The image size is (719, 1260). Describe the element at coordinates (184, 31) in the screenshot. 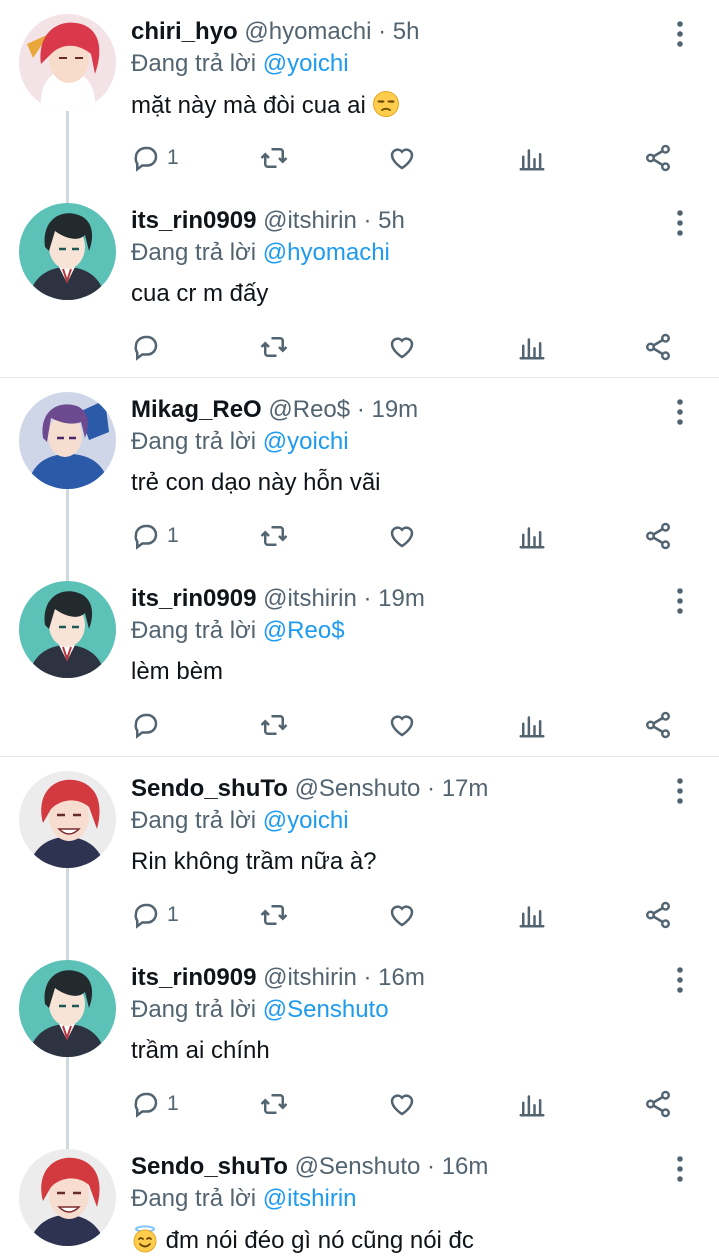

I see `display-name: chiri_hyo` at that location.